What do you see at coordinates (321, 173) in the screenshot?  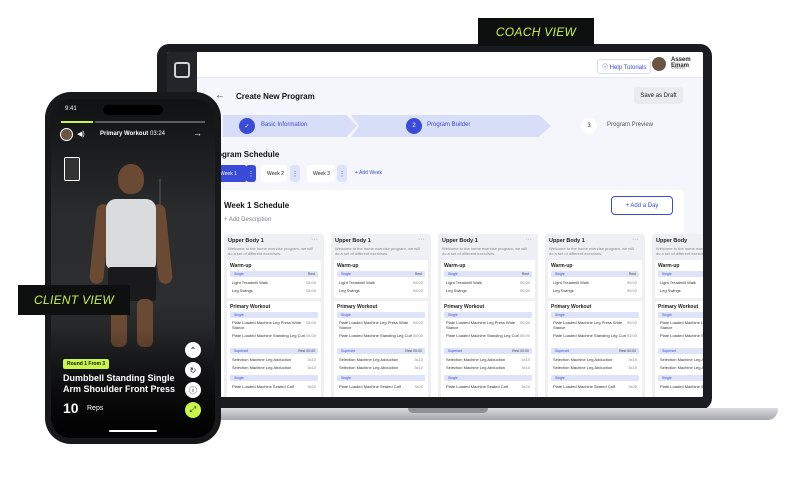 I see `tab-week-3: Week 3` at bounding box center [321, 173].